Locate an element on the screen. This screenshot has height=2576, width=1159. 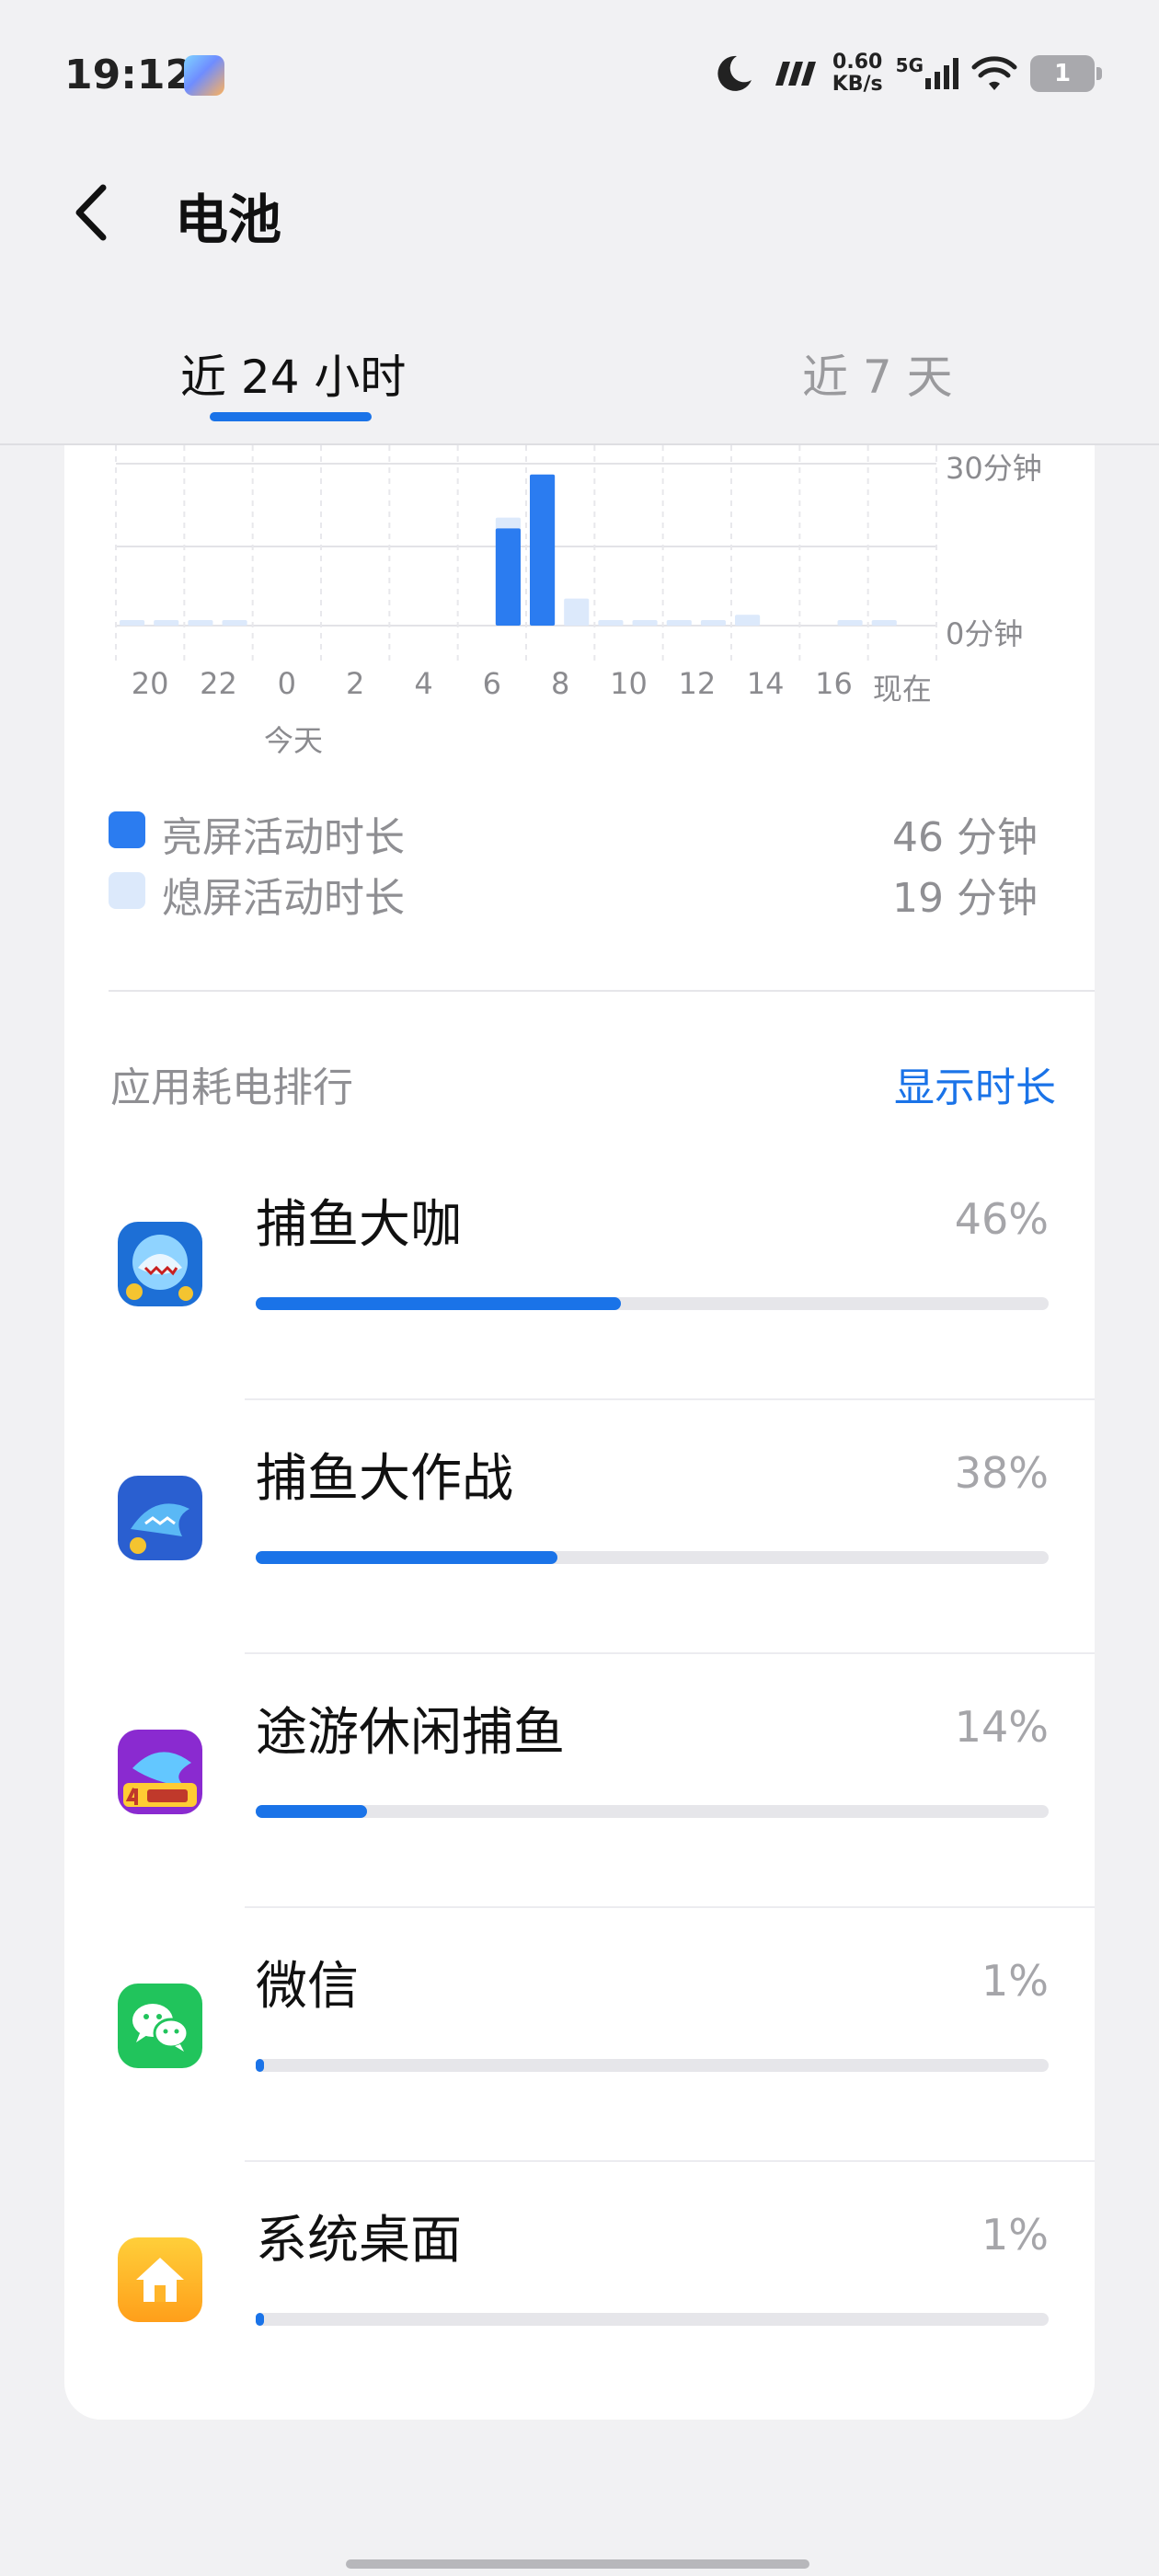
x-tick-label: 20 is located at coordinates (150, 683).